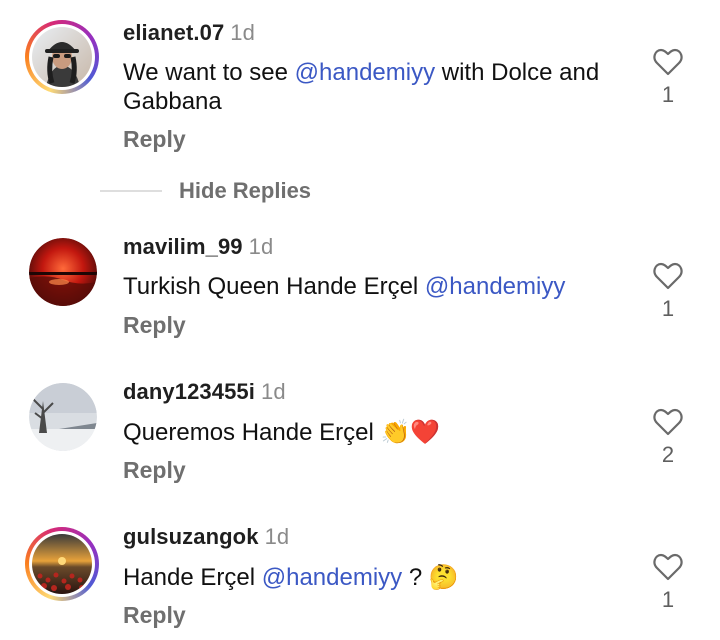 The height and width of the screenshot is (640, 720). I want to click on avatar-winter-tree, so click(63, 417).